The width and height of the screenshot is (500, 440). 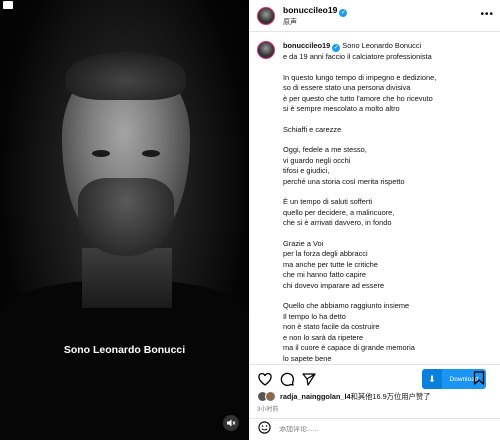 What do you see at coordinates (391, 396) in the screenshot?
I see `likes-count-text: 和其他16.9万位用户赞了` at bounding box center [391, 396].